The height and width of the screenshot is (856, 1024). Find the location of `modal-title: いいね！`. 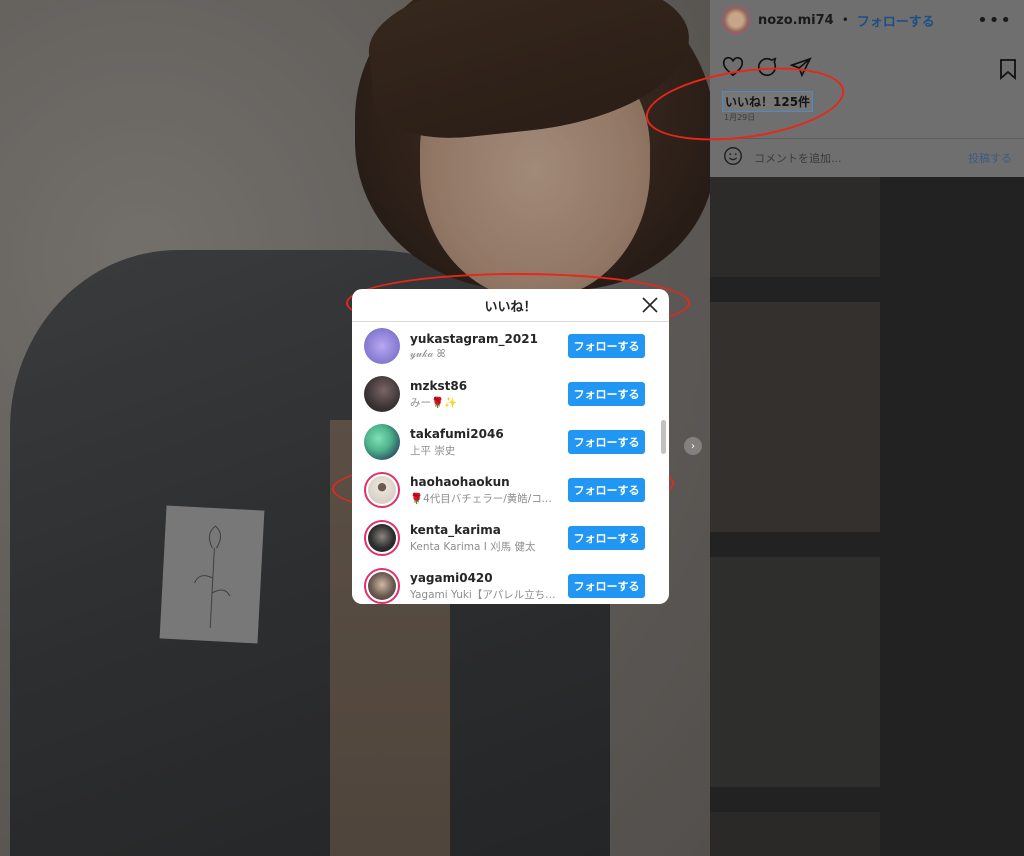

modal-title: いいね！ is located at coordinates (510, 307).